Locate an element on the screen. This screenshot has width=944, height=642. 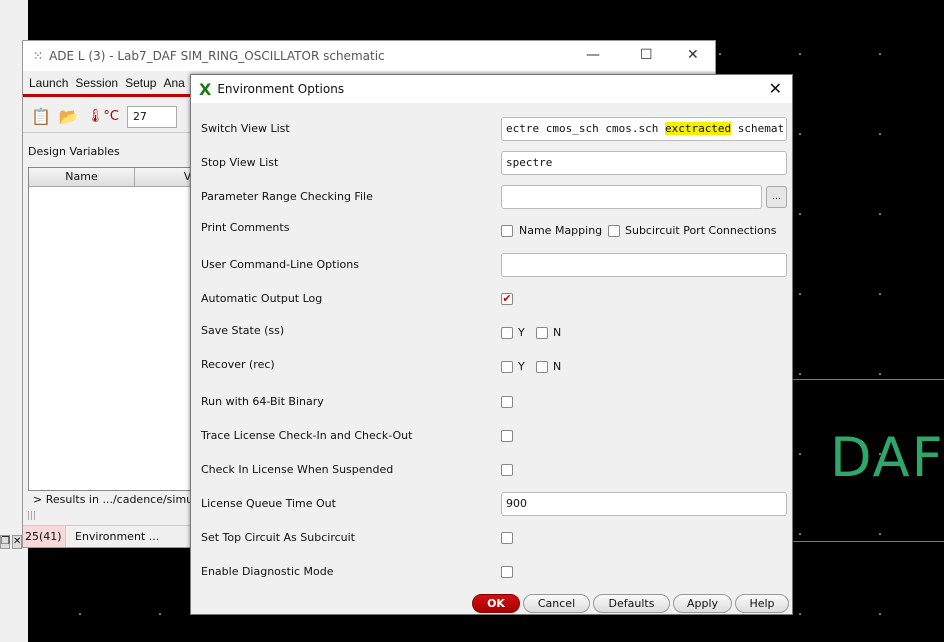
trace-label: Trace License Check-In and Check-Out is located at coordinates (307, 435).